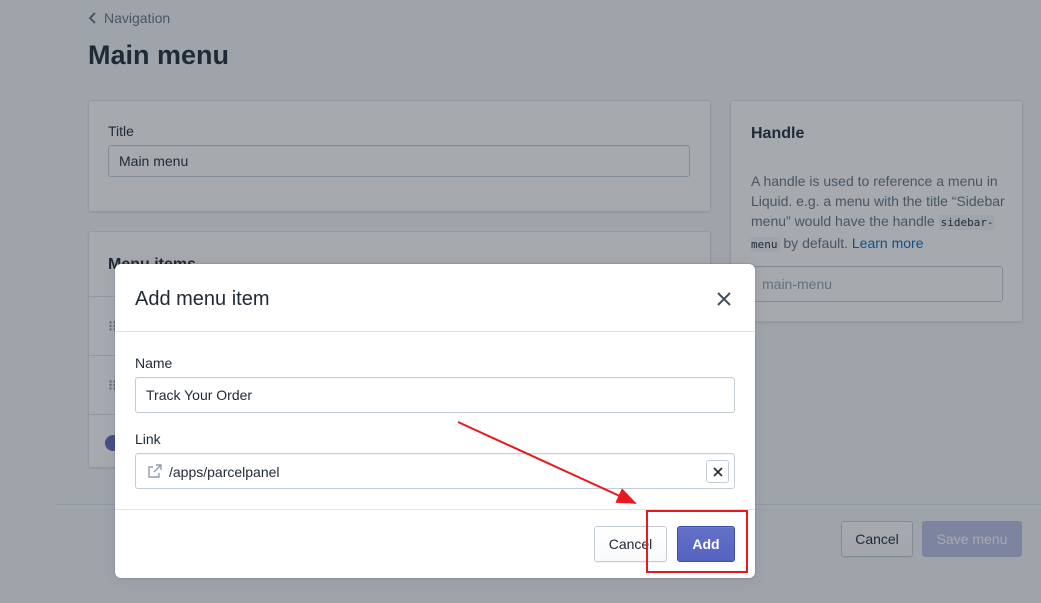 Image resolution: width=1041 pixels, height=603 pixels. I want to click on clear-link-button, so click(717, 471).